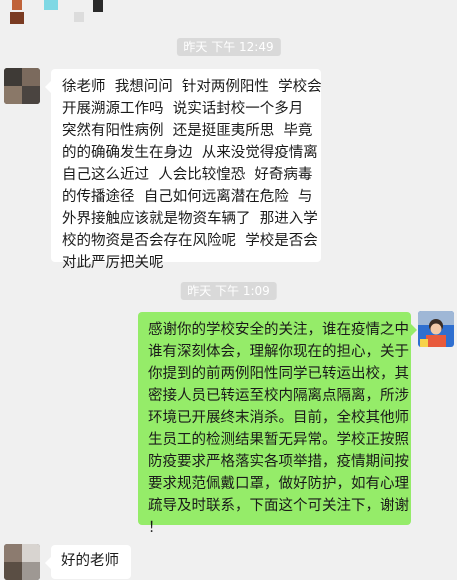  Describe the element at coordinates (228, 291) in the screenshot. I see `timestamp: 昨天 下午 1:09` at that location.